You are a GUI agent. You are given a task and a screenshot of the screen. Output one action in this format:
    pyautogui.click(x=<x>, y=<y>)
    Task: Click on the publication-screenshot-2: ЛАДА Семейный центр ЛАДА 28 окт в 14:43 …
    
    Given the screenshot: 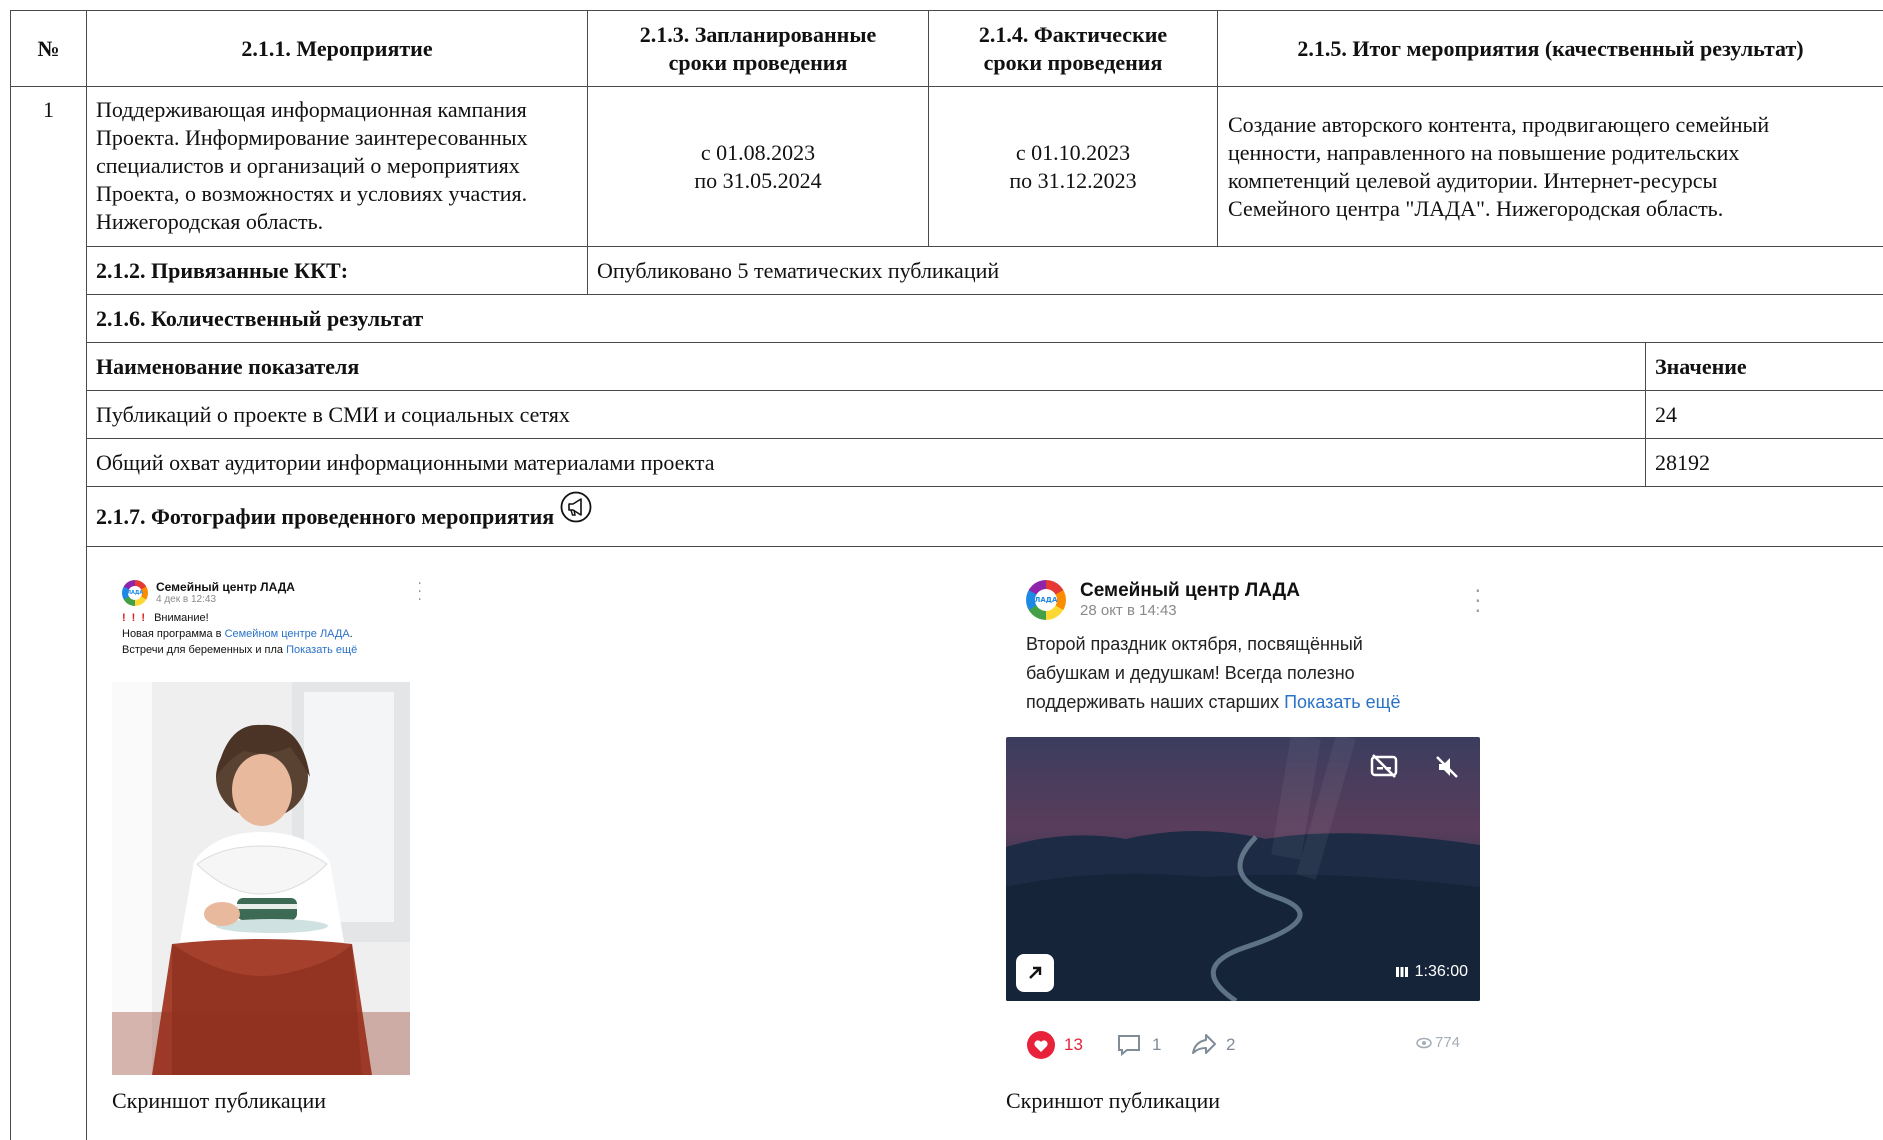 What is the action you would take?
    pyautogui.click(x=1263, y=648)
    